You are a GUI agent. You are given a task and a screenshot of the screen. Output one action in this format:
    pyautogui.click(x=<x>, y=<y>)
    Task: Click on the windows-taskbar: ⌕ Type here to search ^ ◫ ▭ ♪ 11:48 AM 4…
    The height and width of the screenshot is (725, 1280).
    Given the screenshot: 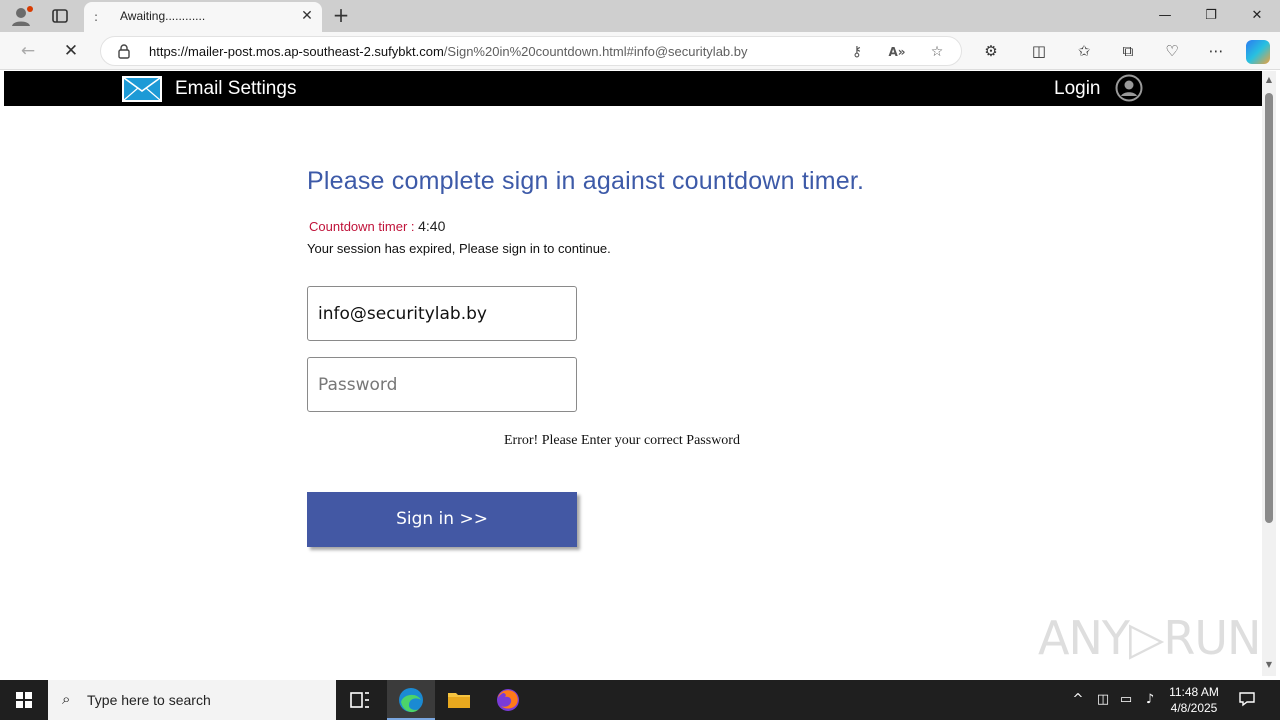 What is the action you would take?
    pyautogui.click(x=640, y=700)
    